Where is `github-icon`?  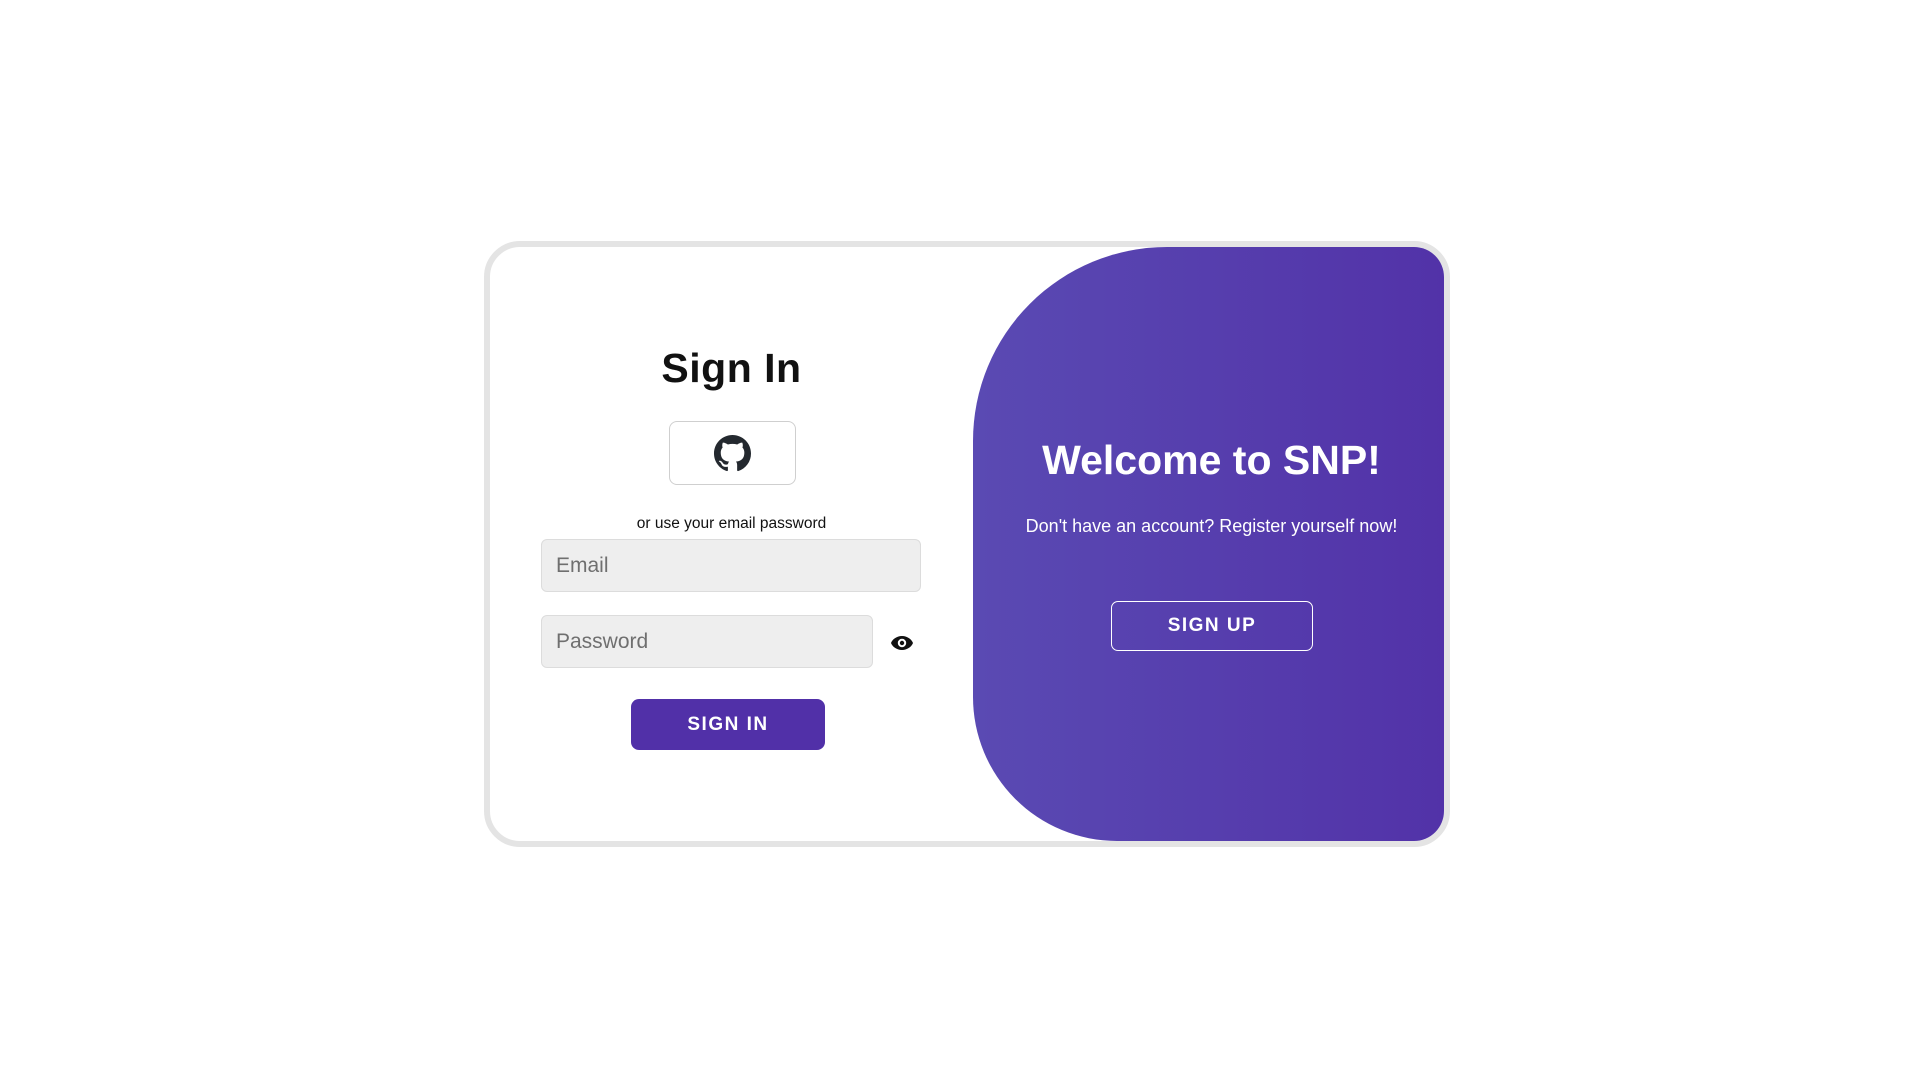
github-icon is located at coordinates (732, 452).